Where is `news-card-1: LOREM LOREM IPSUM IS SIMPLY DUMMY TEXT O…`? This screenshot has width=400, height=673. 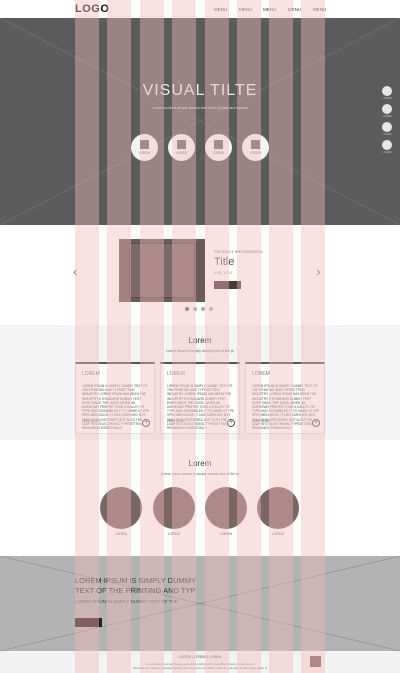 news-card-1: LOREM LOREM IPSUM IS SIMPLY DUMMY TEXT O… is located at coordinates (115, 398).